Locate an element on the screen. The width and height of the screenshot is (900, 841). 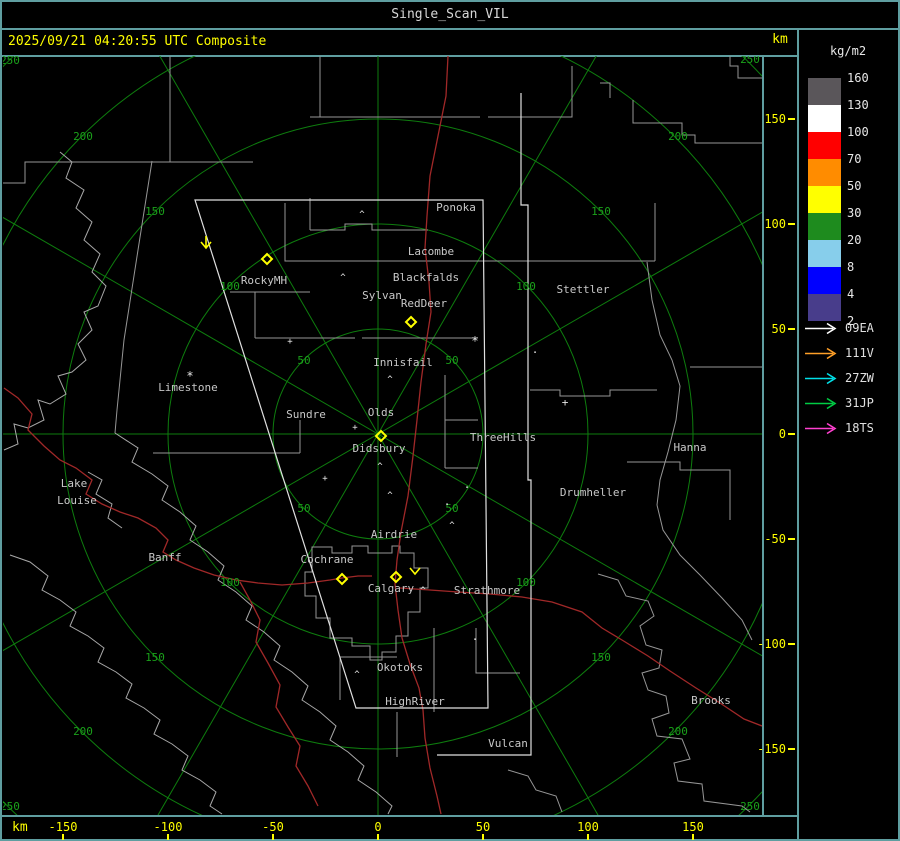
site-legend-row: 27ZW is located at coordinates (850, 379).